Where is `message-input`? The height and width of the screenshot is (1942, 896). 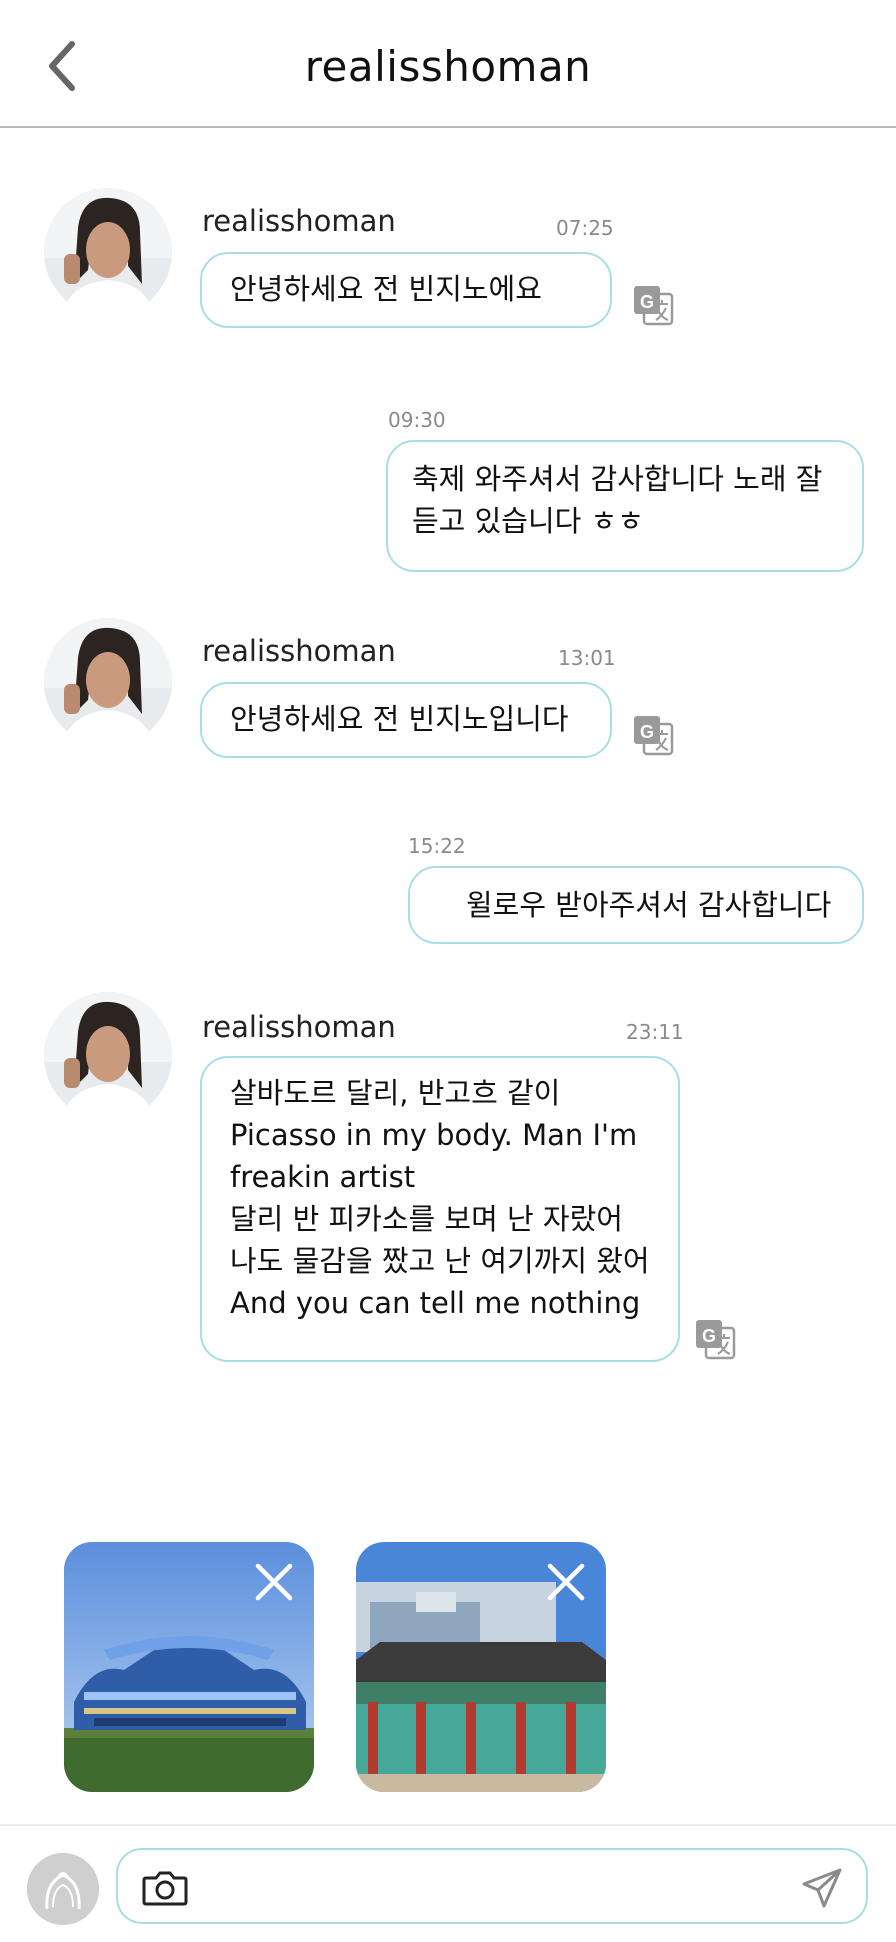 message-input is located at coordinates (482, 1887).